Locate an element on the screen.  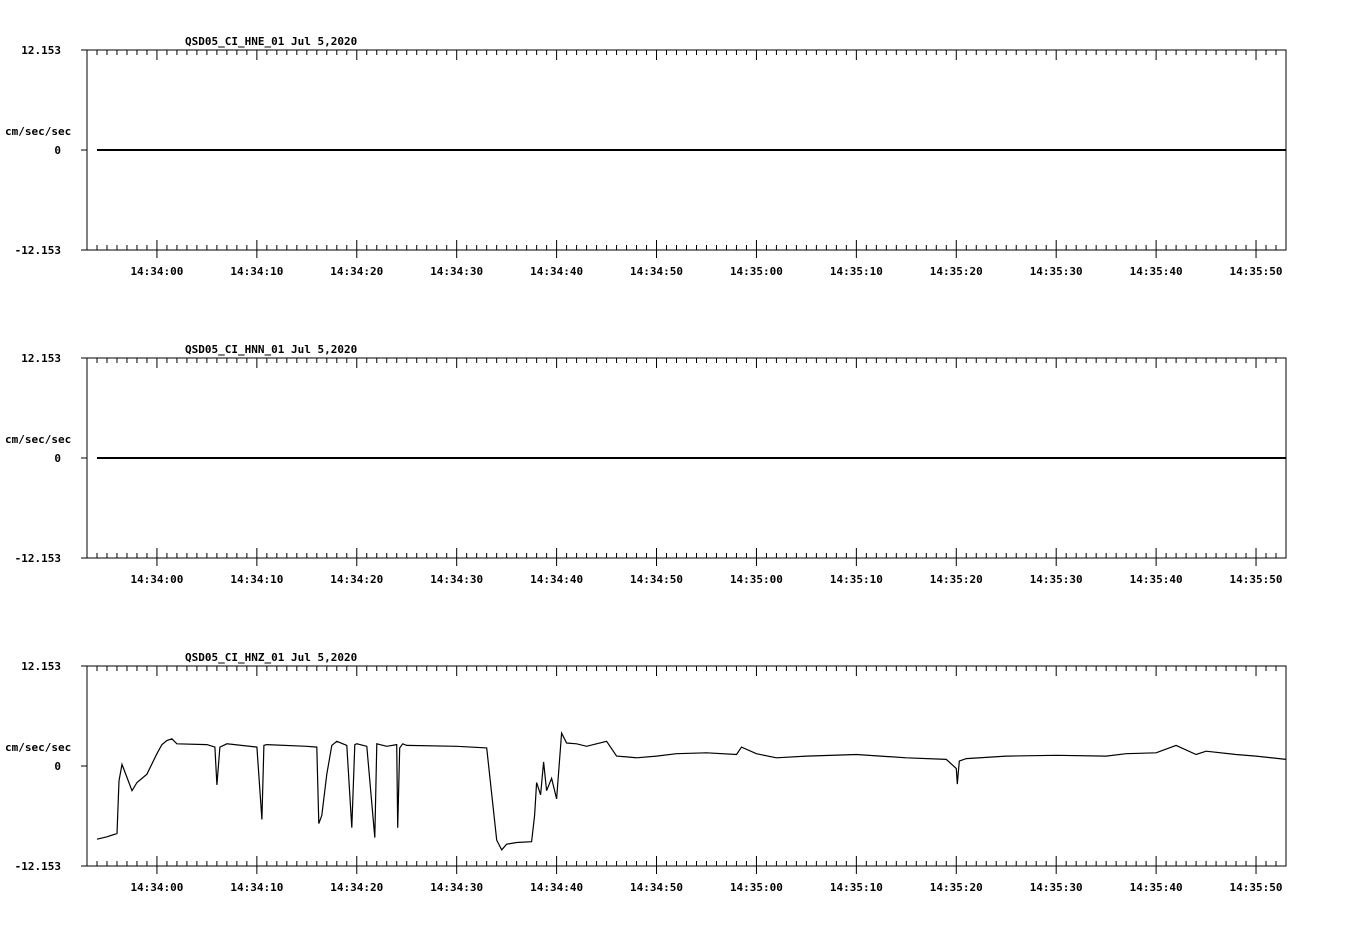
panel-title: QSD05_CI_HNN_01 Jul 5,2020 is located at coordinates (271, 349).